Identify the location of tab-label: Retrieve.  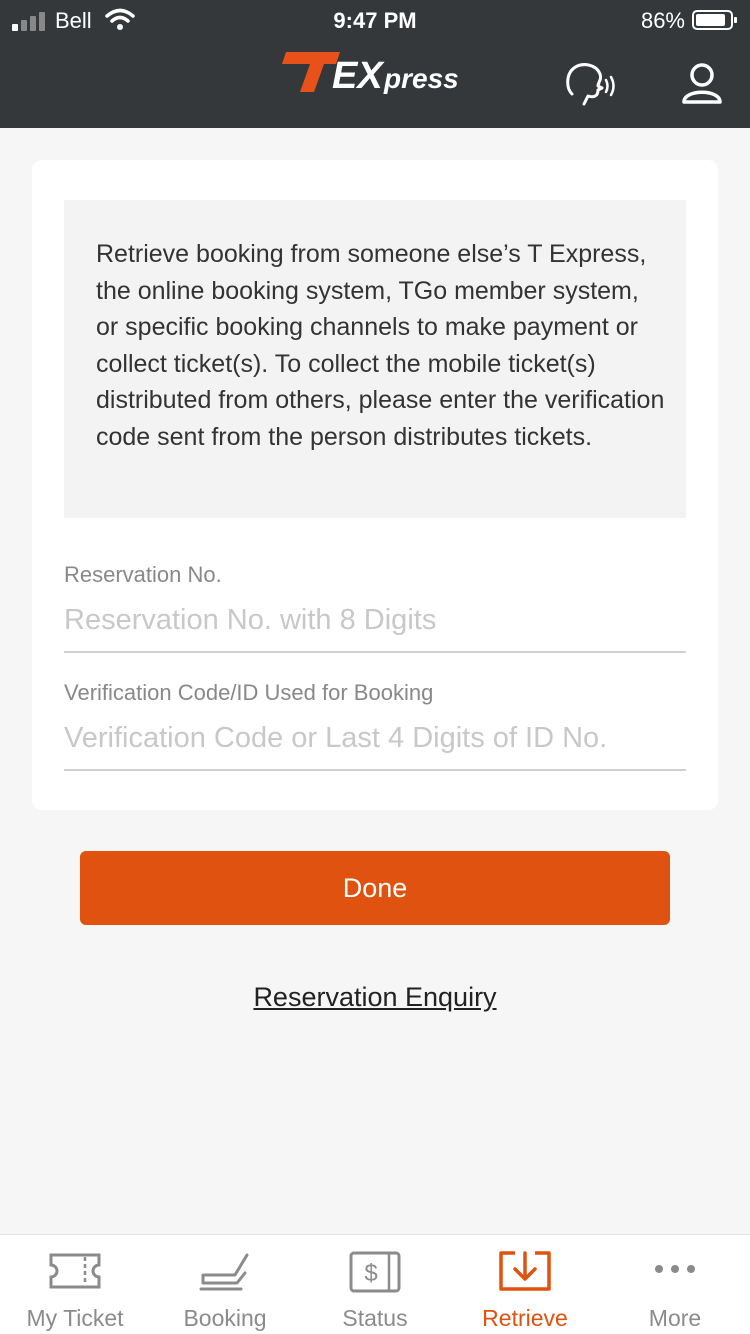
(525, 1318).